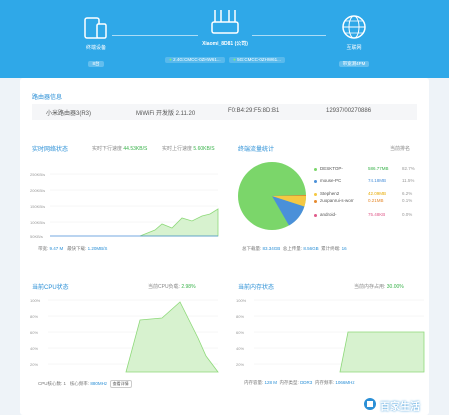  Describe the element at coordinates (97, 248) in the screenshot. I see `peak-download-value: 1.20MB/S` at that location.